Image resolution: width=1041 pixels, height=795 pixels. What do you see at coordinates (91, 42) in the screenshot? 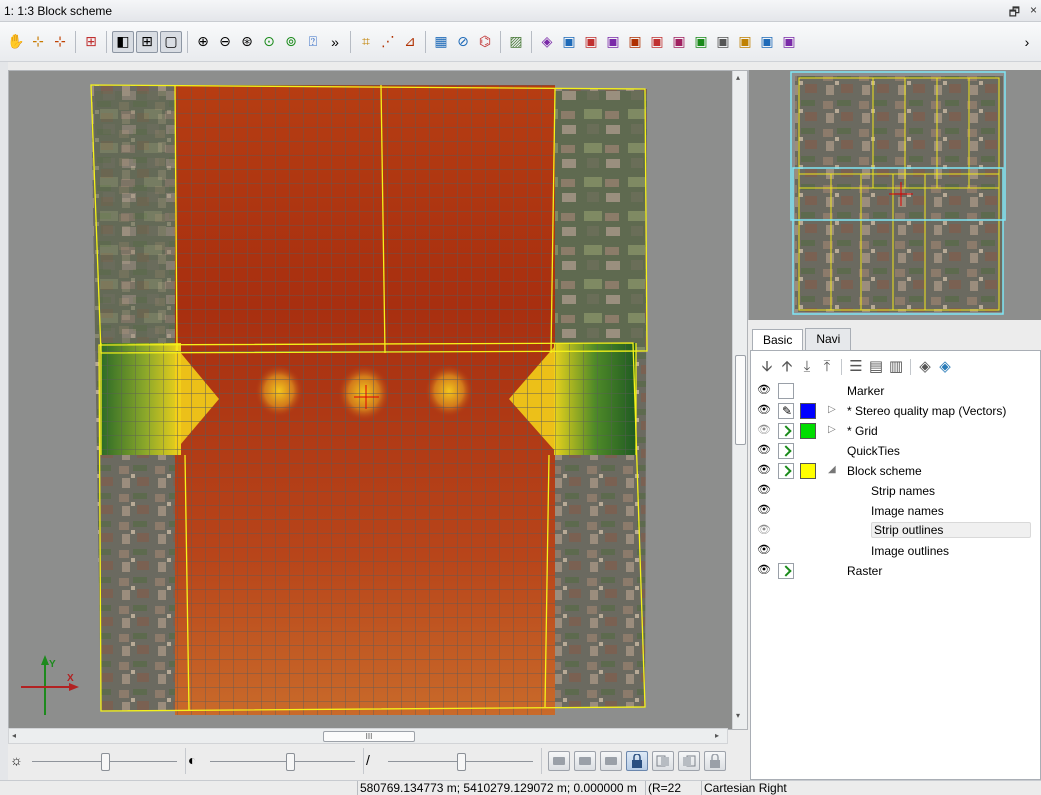
I see `crosshair-icon: ⊞` at bounding box center [91, 42].